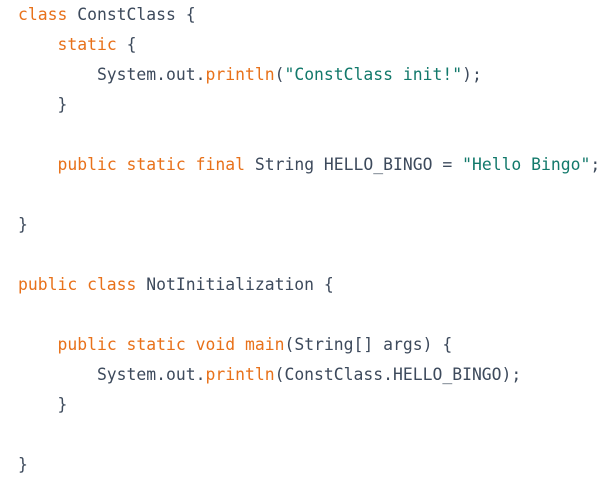 The width and height of the screenshot is (614, 483). What do you see at coordinates (595, 164) in the screenshot?
I see `code-token-plain: ;` at bounding box center [595, 164].